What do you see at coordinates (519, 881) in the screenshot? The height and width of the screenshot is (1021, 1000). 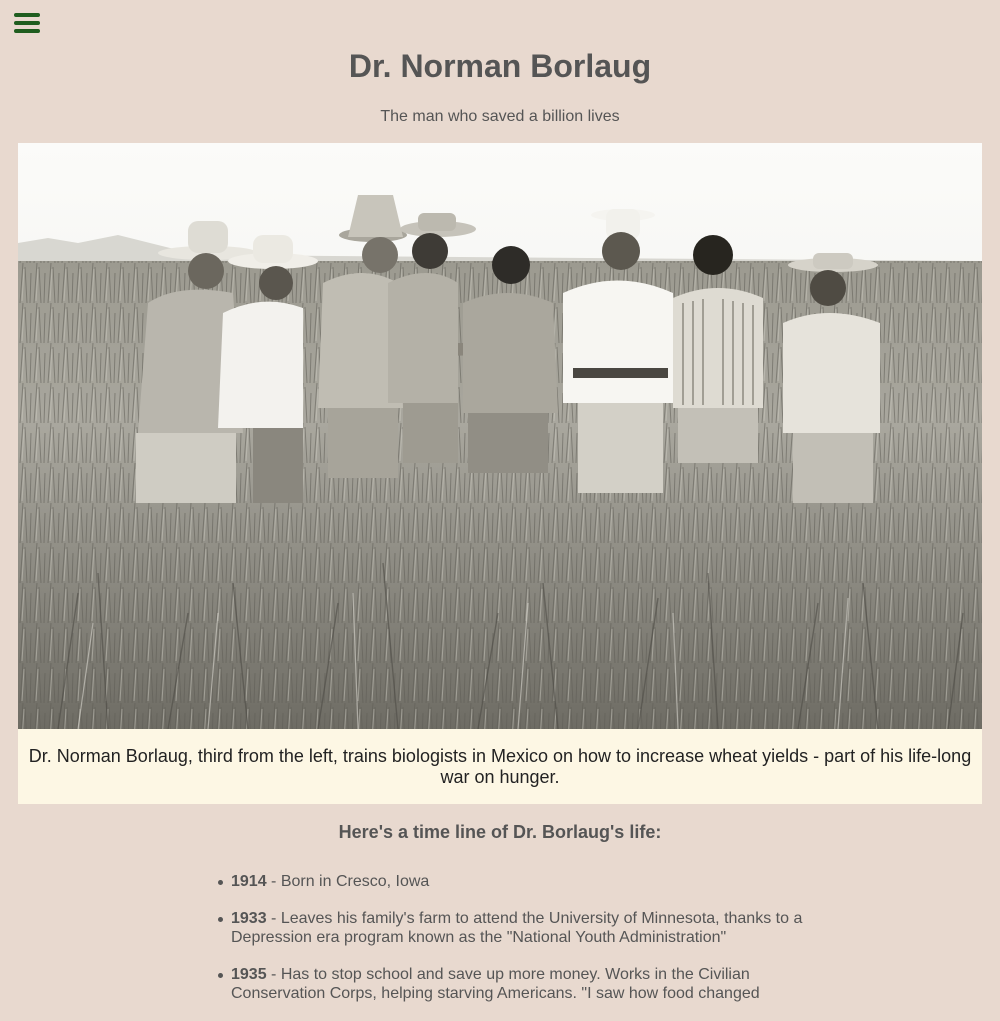 I see `timeline-item: 1914 - Born in Cresco, Iowa` at bounding box center [519, 881].